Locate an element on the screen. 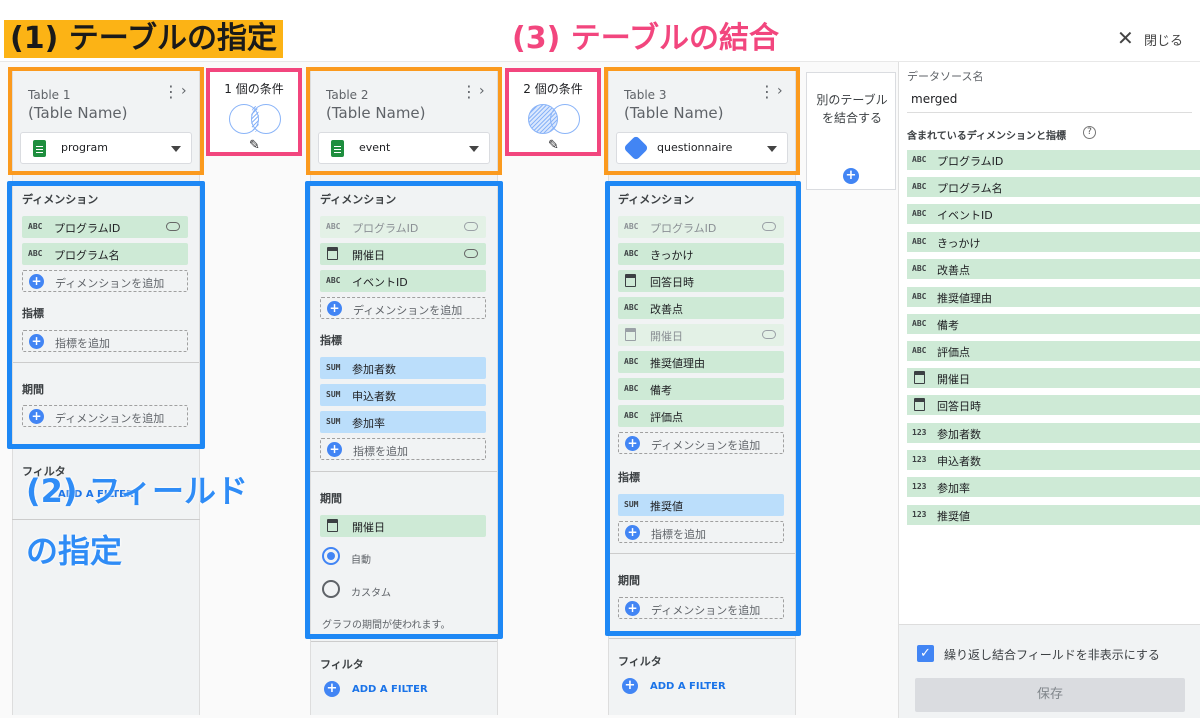 The width and height of the screenshot is (1200, 718). merged-field-chip: ABC 備考 is located at coordinates (1053, 324).